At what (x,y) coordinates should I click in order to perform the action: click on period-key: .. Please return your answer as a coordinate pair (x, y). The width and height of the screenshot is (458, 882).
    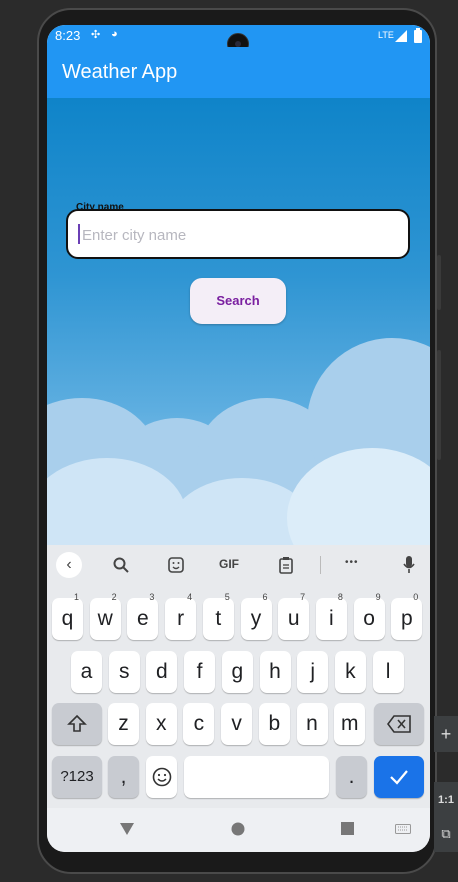
    Looking at the image, I should click on (351, 777).